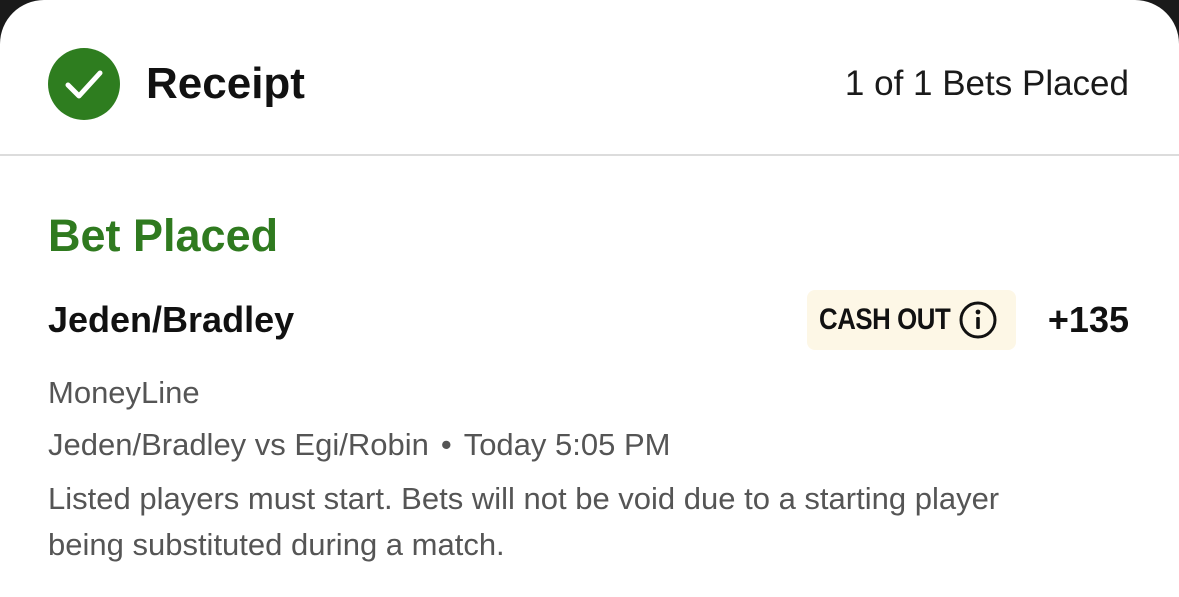 The height and width of the screenshot is (597, 1179). I want to click on receipt-title: Receipt, so click(225, 83).